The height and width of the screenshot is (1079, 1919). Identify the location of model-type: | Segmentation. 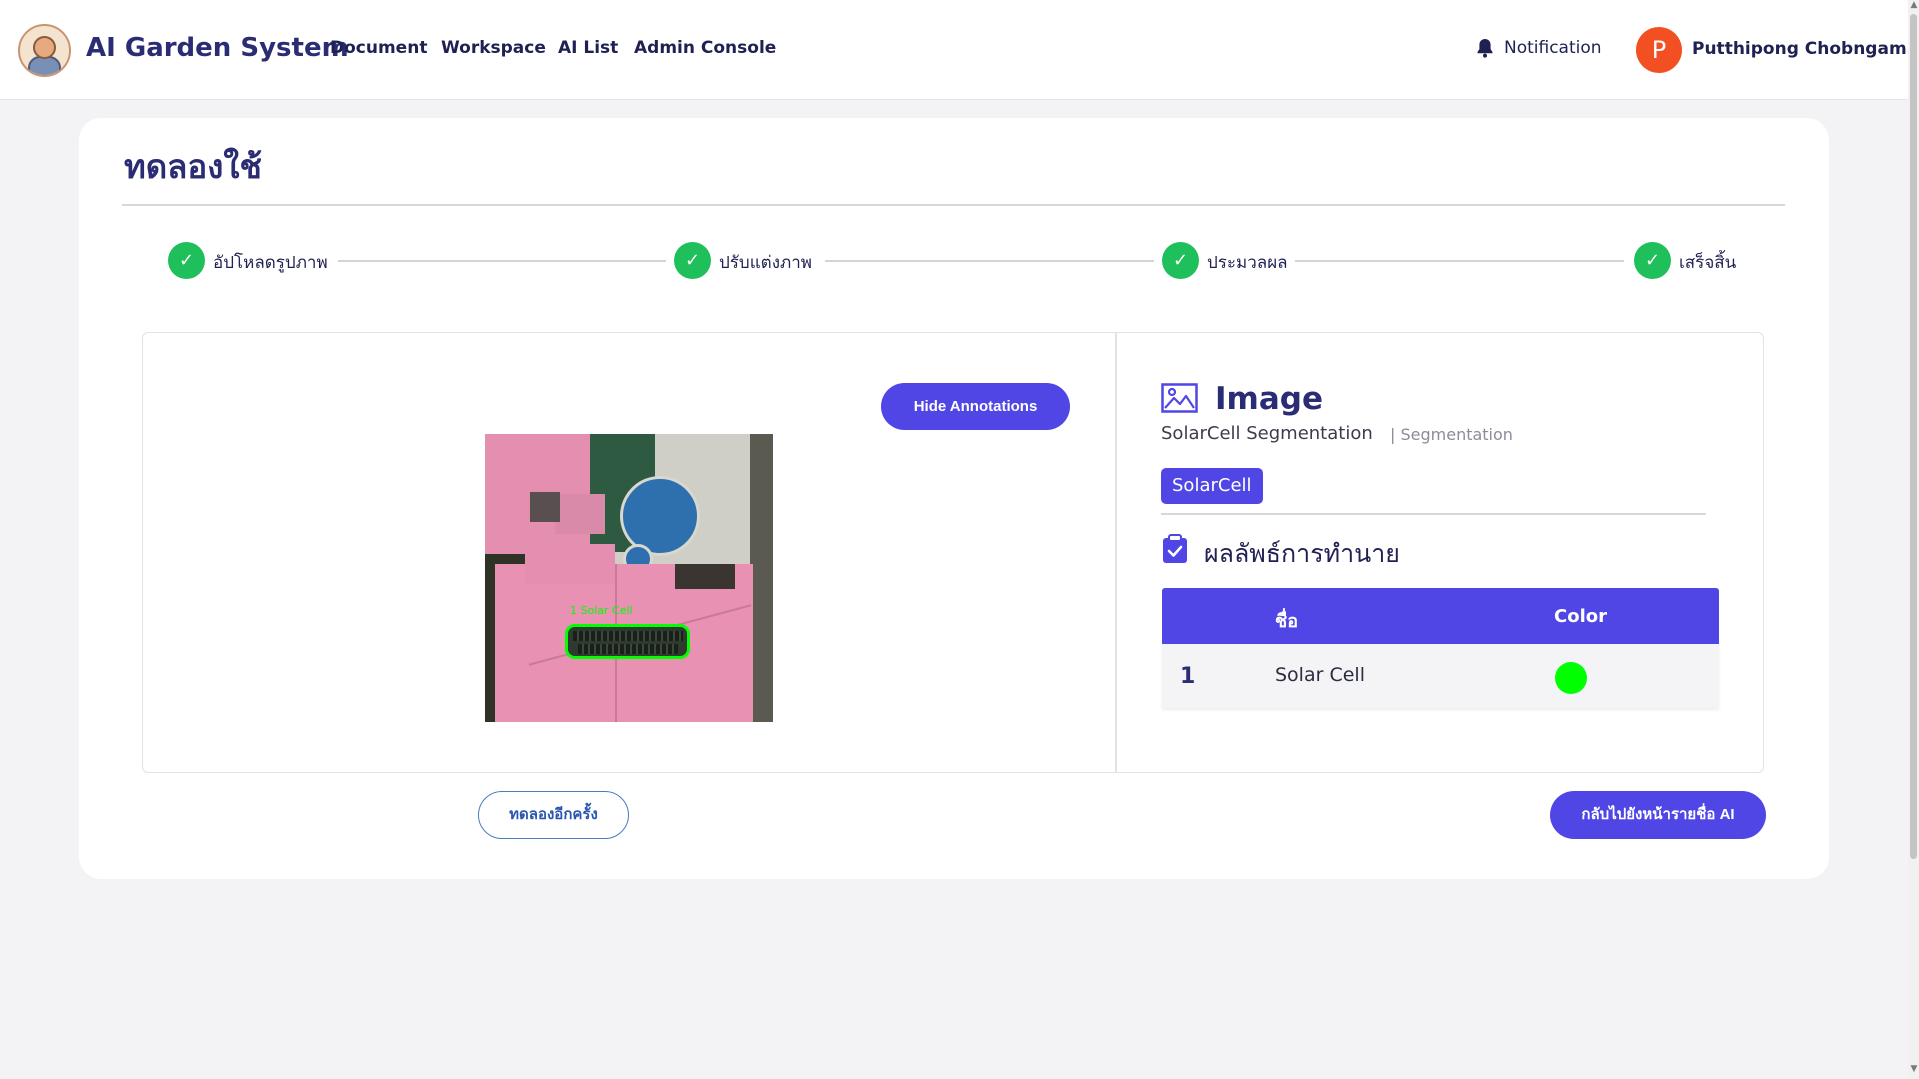
(1451, 434).